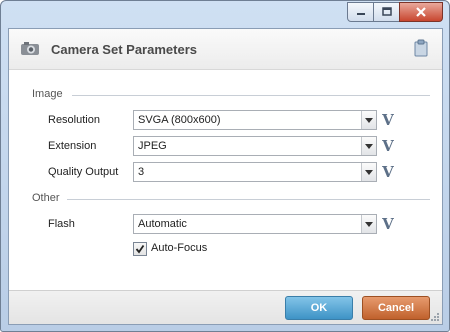  I want to click on close-button, so click(421, 12).